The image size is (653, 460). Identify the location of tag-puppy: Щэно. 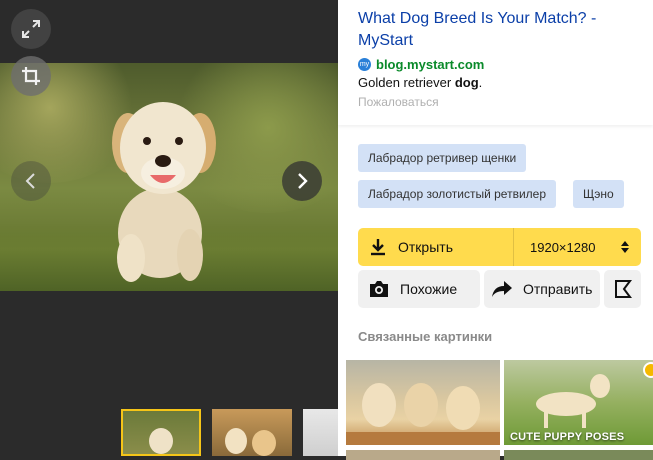
(598, 194).